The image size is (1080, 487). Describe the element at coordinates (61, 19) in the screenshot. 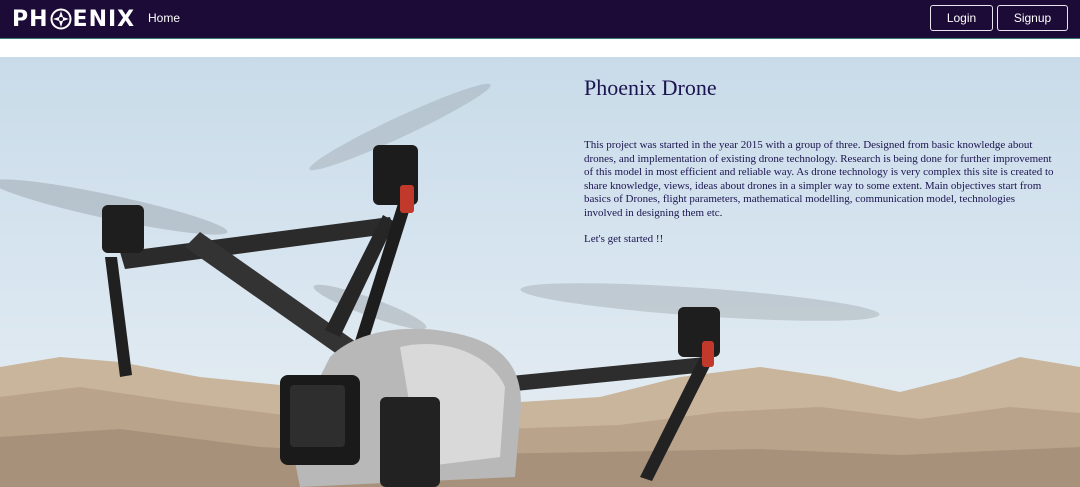

I see `phoenix-emblem-icon` at that location.